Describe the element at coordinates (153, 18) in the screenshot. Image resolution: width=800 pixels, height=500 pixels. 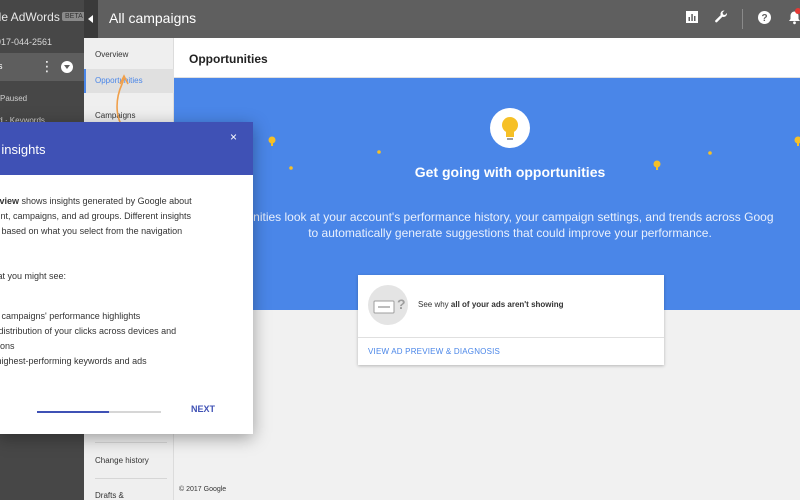
I see `page-title: All campaigns` at that location.